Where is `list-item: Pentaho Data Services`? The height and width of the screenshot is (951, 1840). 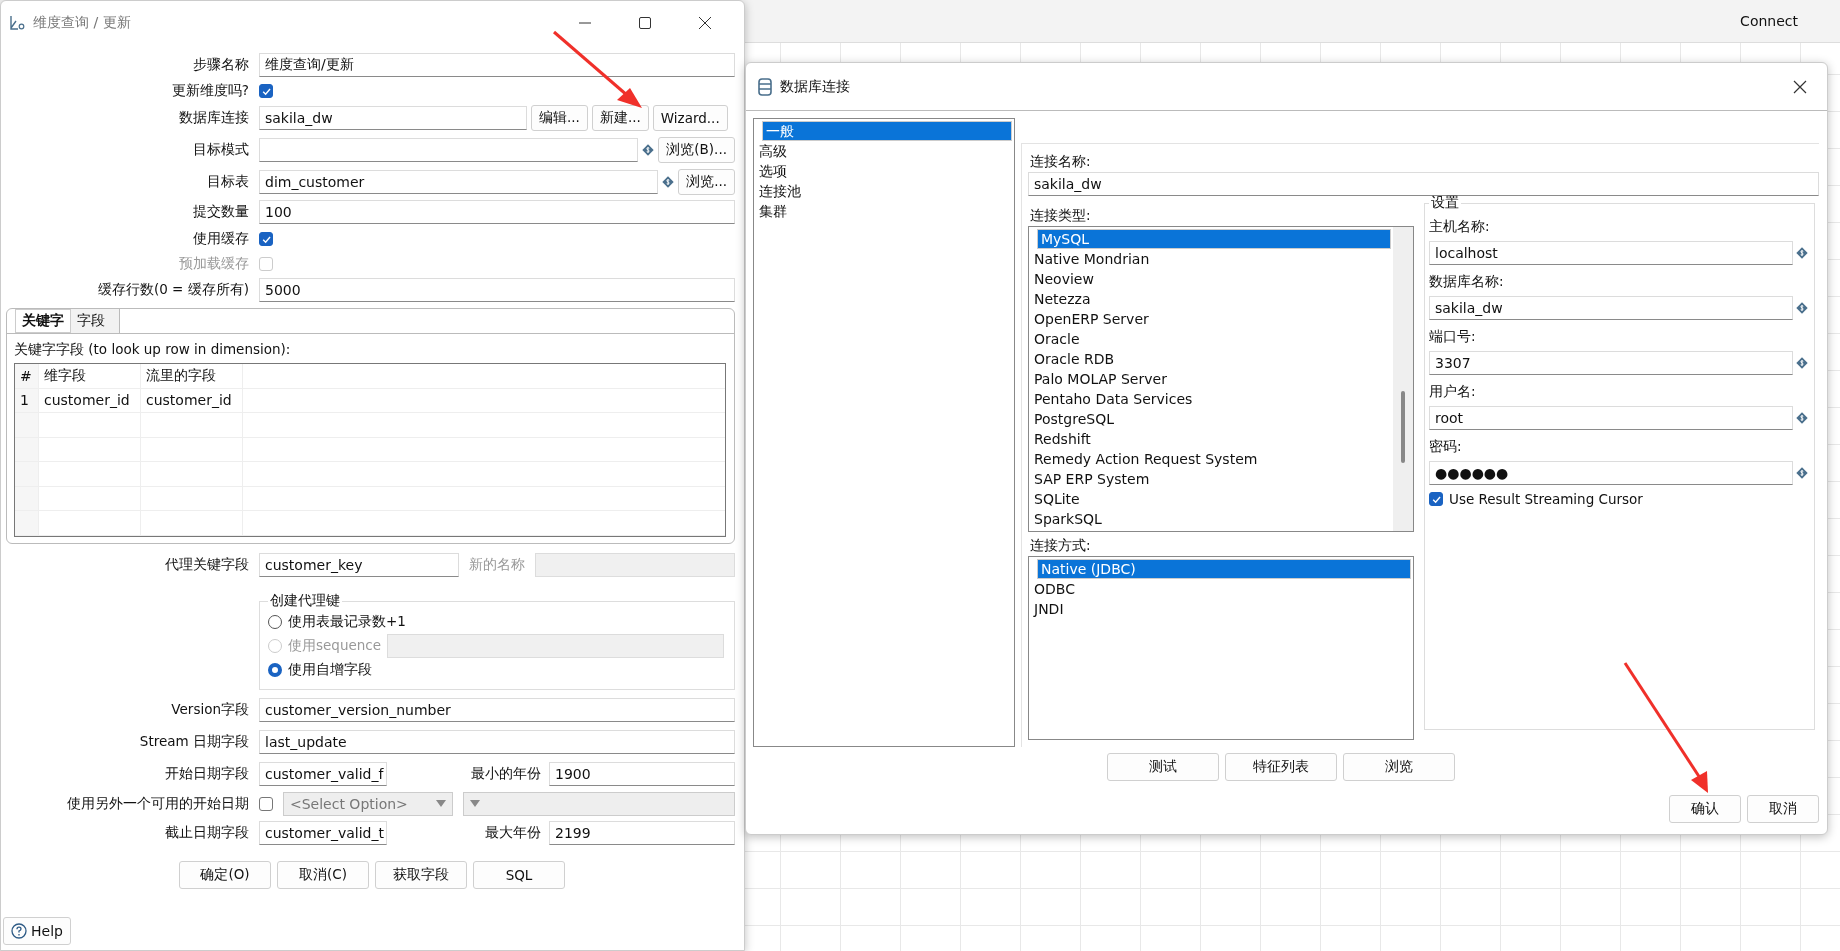 list-item: Pentaho Data Services is located at coordinates (1211, 399).